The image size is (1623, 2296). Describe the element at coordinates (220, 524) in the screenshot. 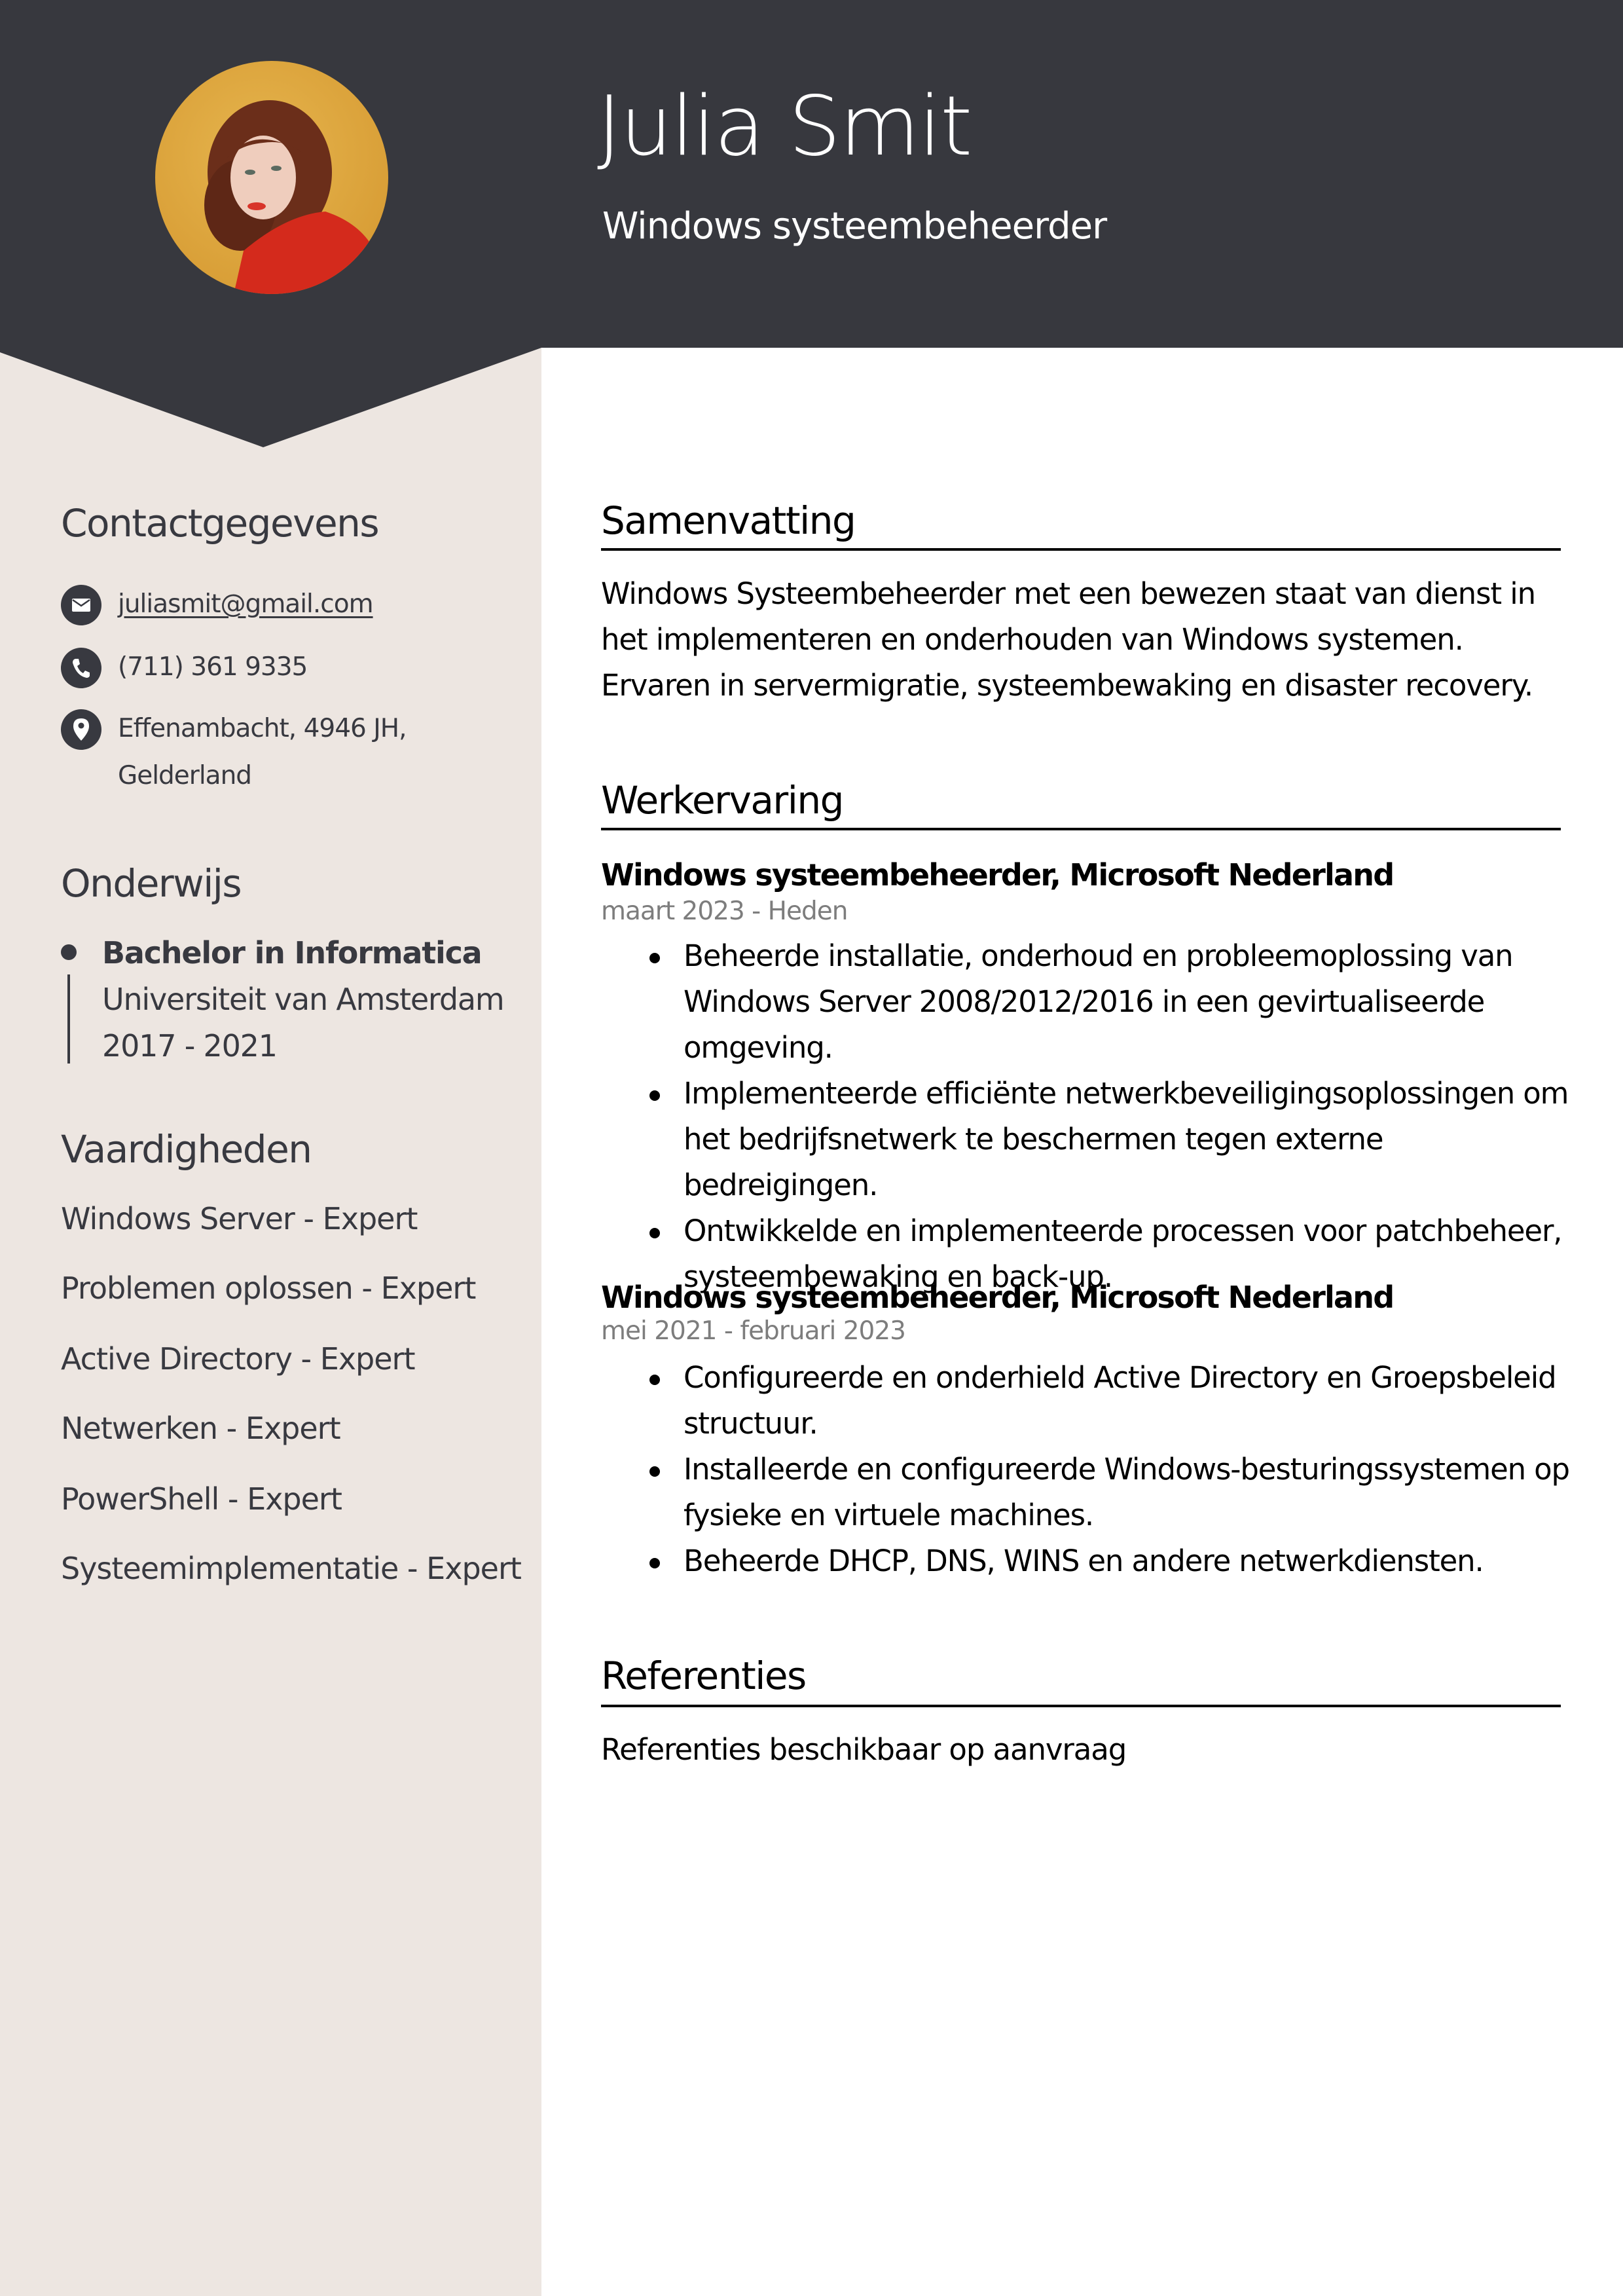

I see `contact-heading: Contactgegevens` at that location.